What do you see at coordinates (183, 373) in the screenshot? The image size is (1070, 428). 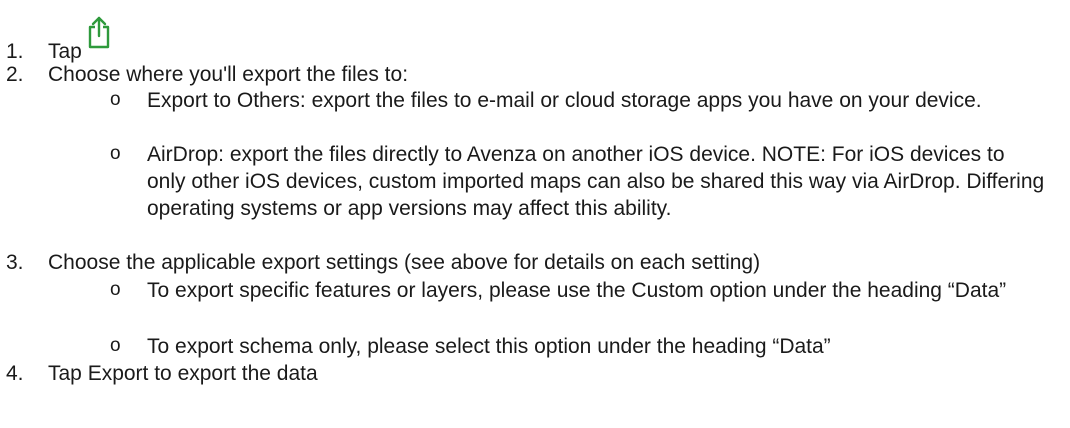 I see `step-text: Tap Export to export the data` at bounding box center [183, 373].